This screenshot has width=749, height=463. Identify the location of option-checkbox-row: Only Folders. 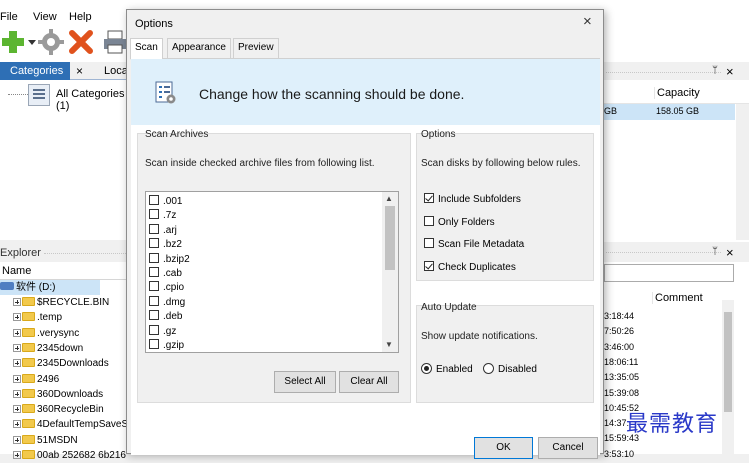
(459, 222).